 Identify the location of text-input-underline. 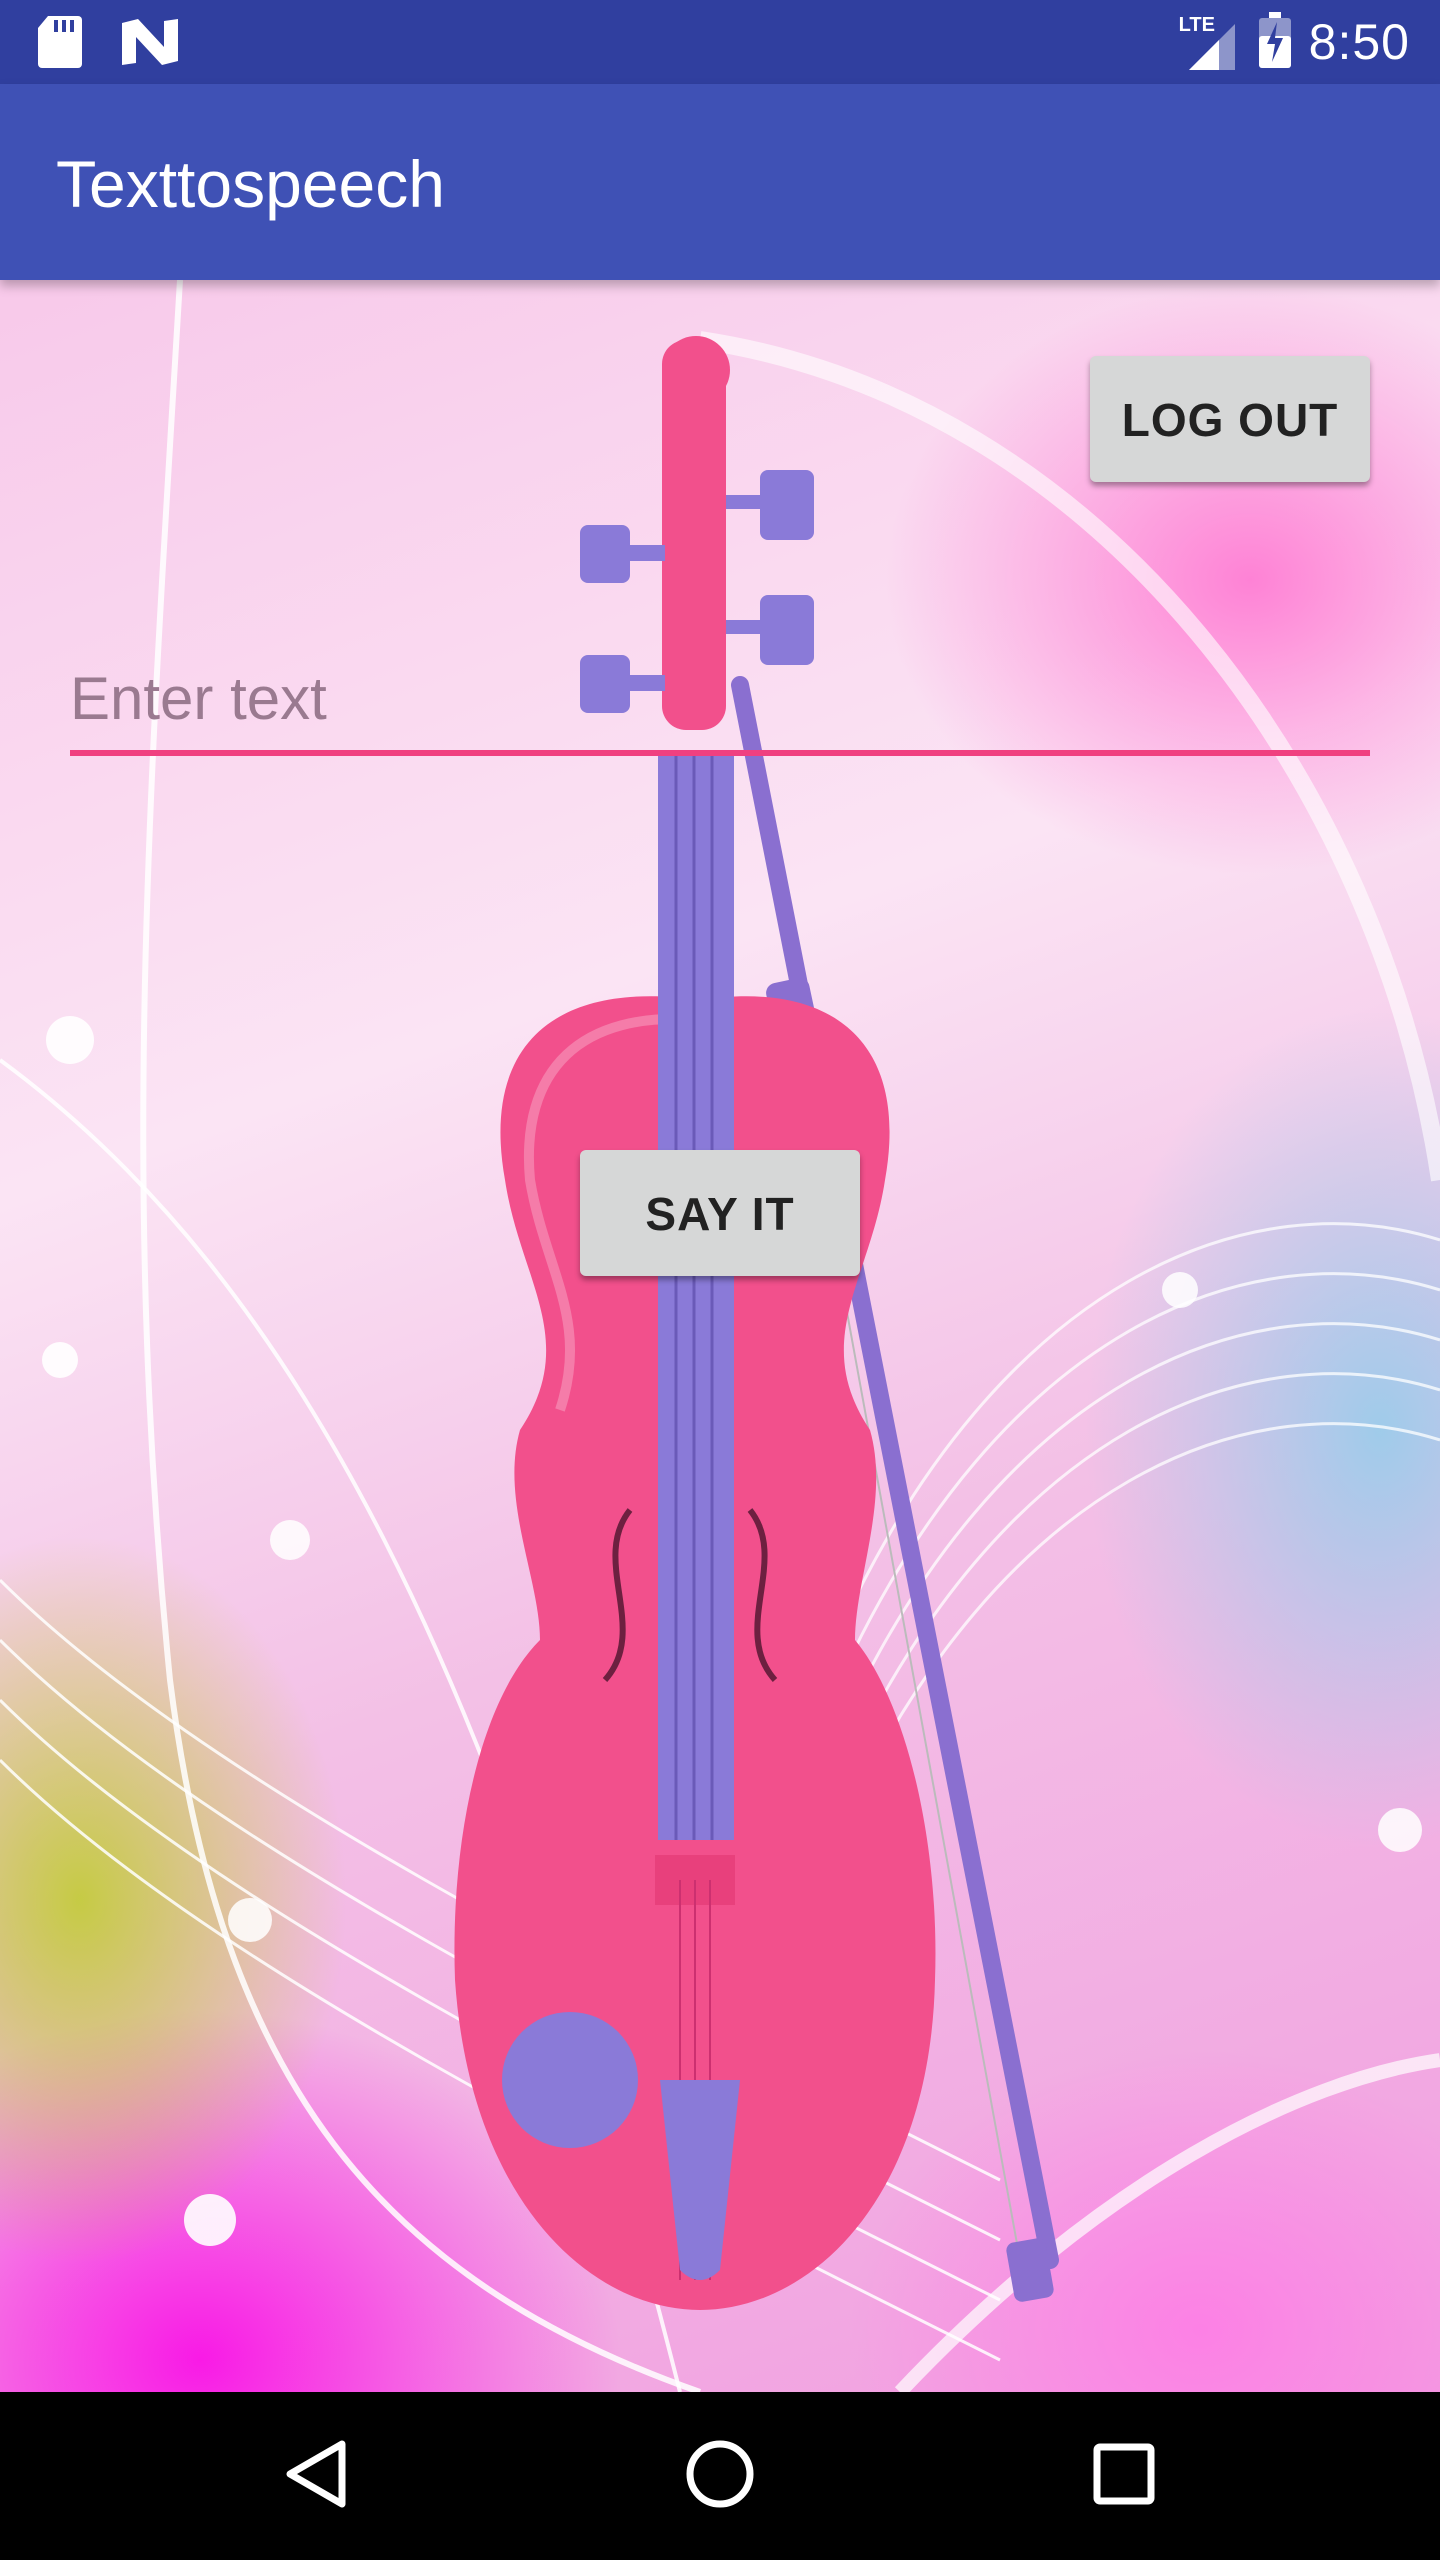
(720, 753).